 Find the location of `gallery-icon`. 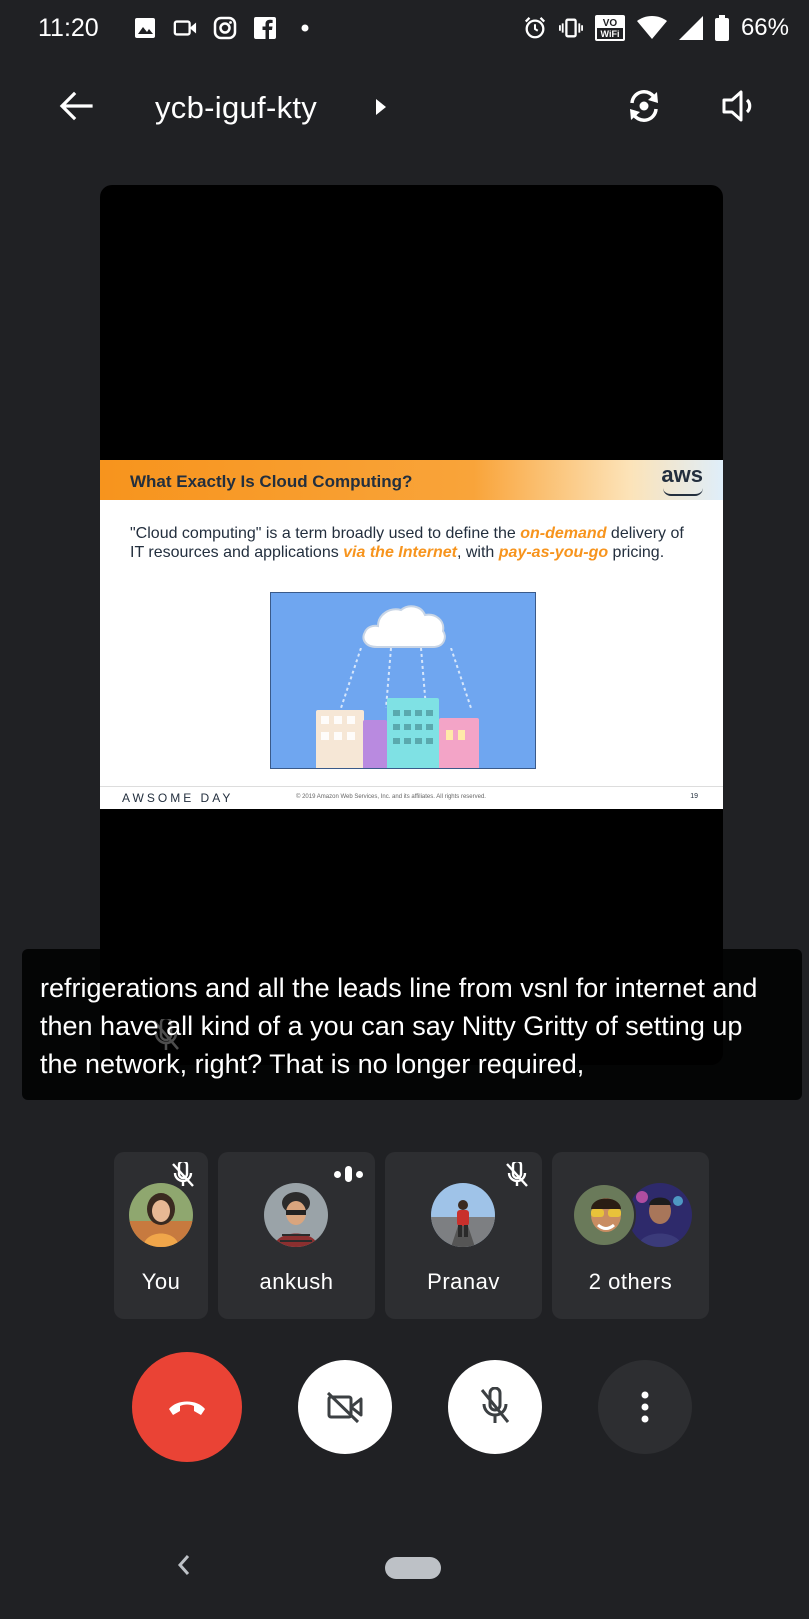

gallery-icon is located at coordinates (145, 28).